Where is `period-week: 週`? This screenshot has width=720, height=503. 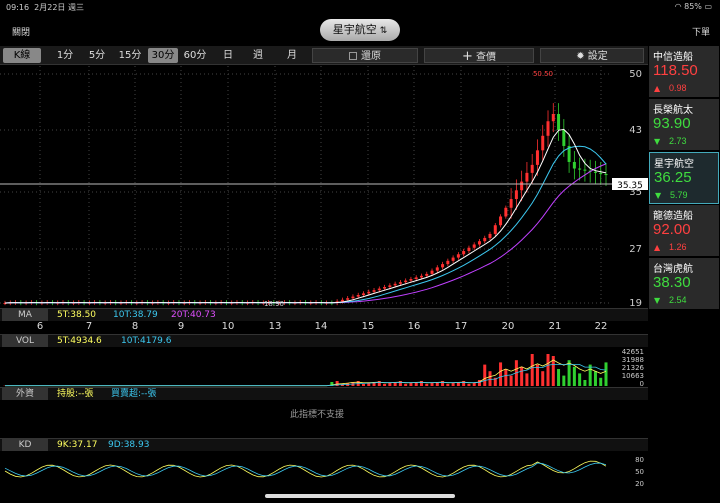
period-week: 週 is located at coordinates (258, 55).